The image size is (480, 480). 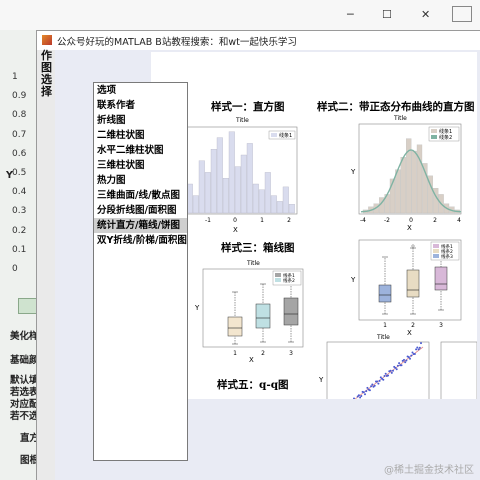 What do you see at coordinates (291, 353) in the screenshot?
I see `boxplot-x-tick: 3` at bounding box center [291, 353].